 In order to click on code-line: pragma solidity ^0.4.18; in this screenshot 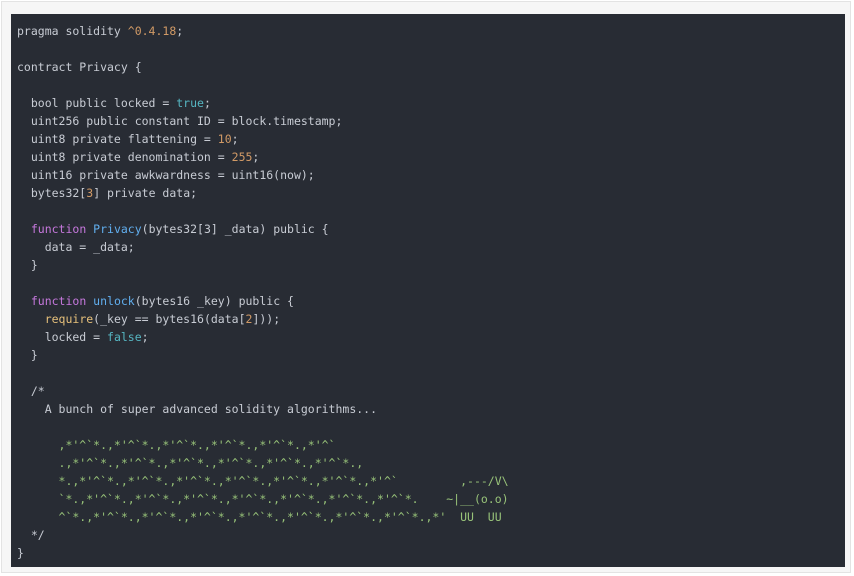, I will do `click(431, 31)`.